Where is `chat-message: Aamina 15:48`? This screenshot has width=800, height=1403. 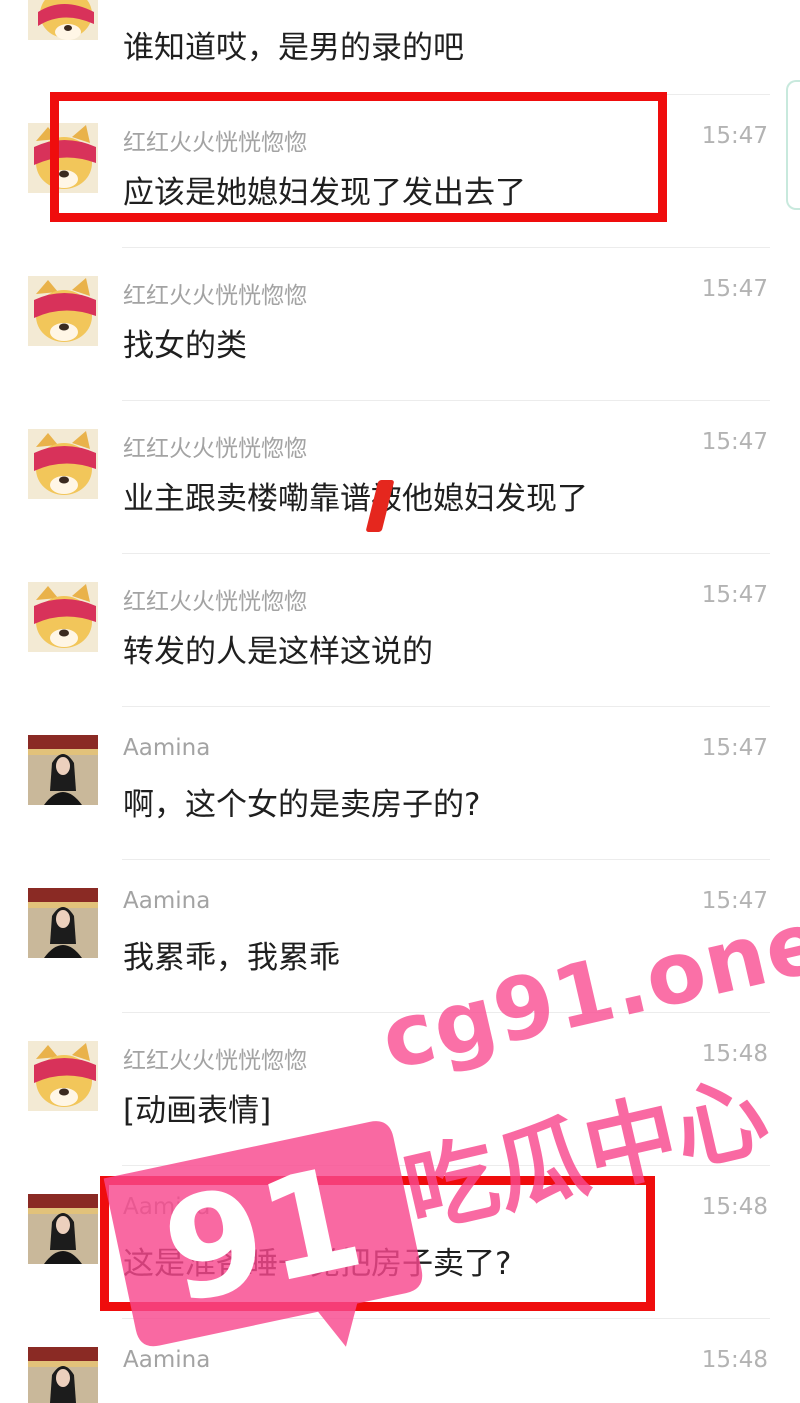
chat-message: Aamina 15:48 is located at coordinates (400, 1361).